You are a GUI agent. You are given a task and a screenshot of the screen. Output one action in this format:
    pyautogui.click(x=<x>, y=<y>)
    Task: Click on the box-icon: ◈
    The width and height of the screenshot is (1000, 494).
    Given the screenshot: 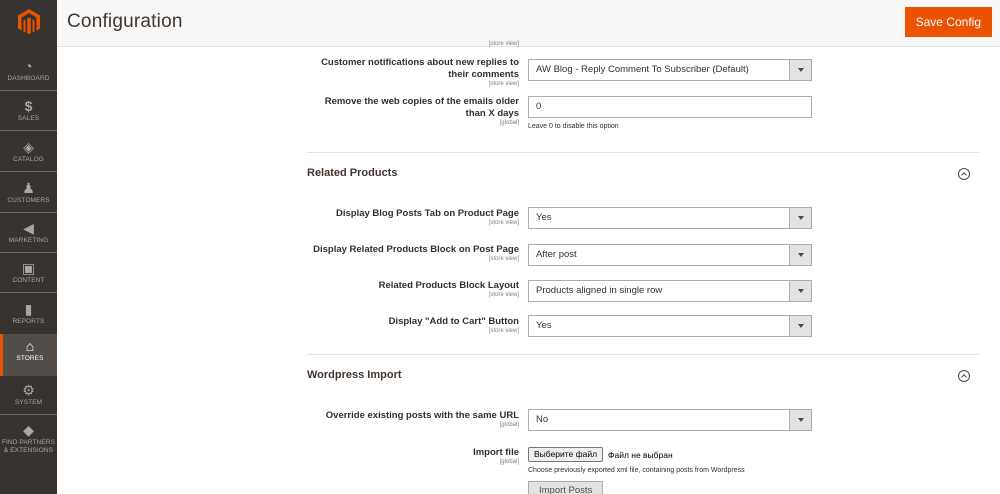 What is the action you would take?
    pyautogui.click(x=28, y=147)
    